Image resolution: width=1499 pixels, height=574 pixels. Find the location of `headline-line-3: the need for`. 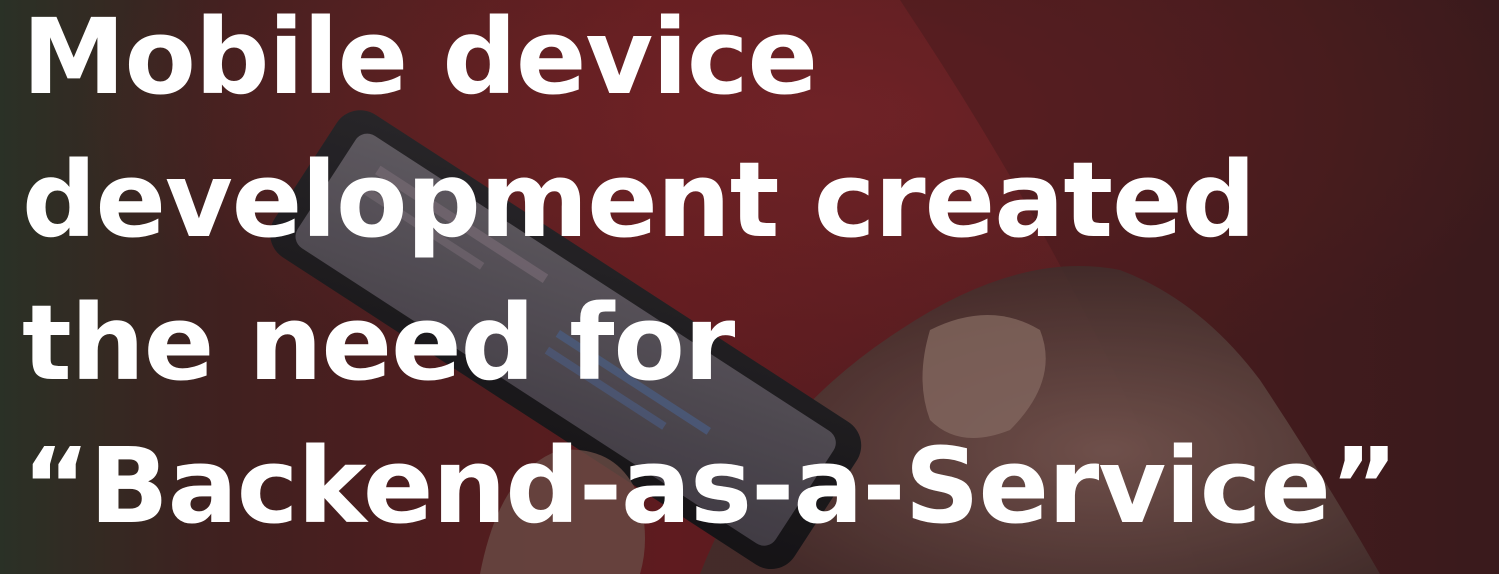

headline-line-3: the need for is located at coordinates (378, 343).